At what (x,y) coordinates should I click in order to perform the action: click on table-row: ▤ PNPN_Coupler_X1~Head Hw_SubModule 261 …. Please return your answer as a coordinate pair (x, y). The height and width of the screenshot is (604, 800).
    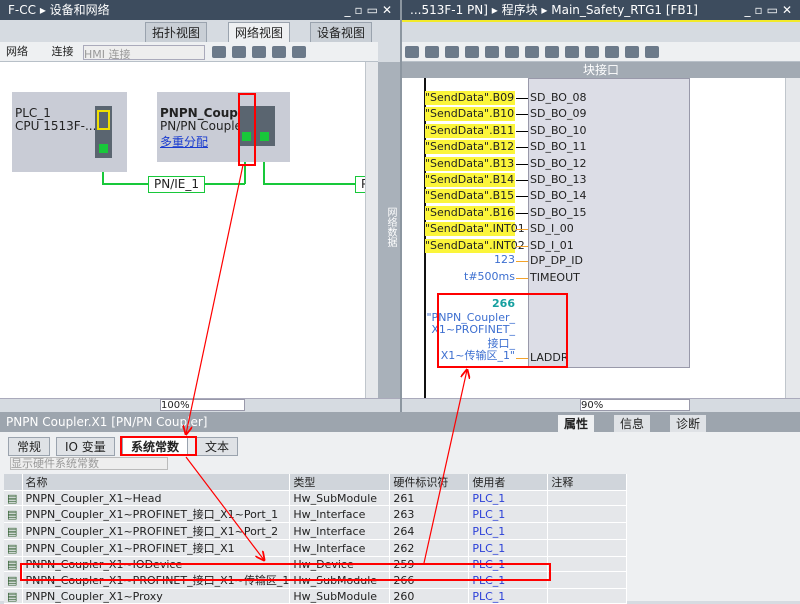
    Looking at the image, I should click on (316, 498).